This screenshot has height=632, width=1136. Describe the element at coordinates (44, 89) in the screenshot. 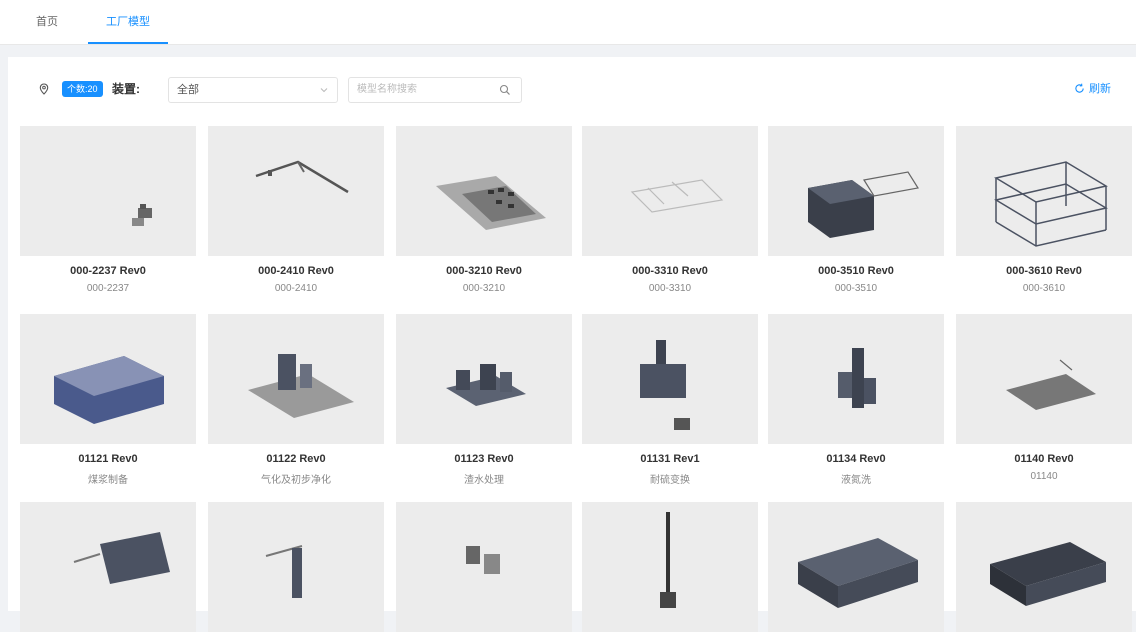

I see `location-pin-icon` at that location.